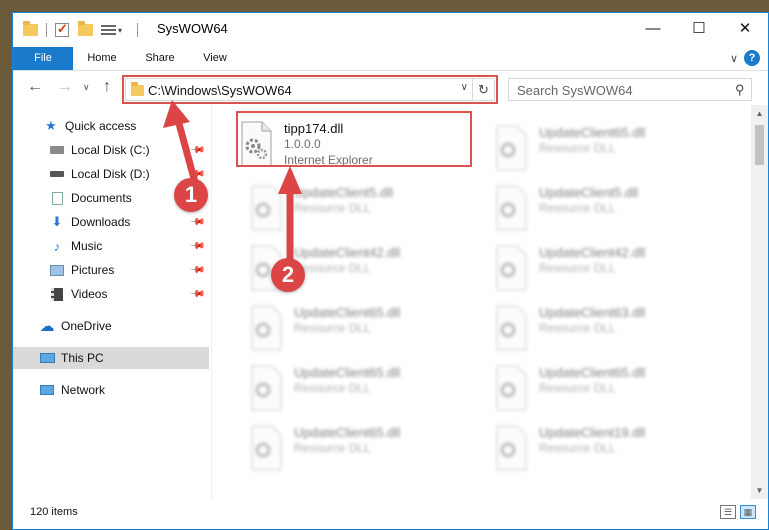 This screenshot has height=530, width=769. I want to click on annotation-arrows, so click(232, 181).